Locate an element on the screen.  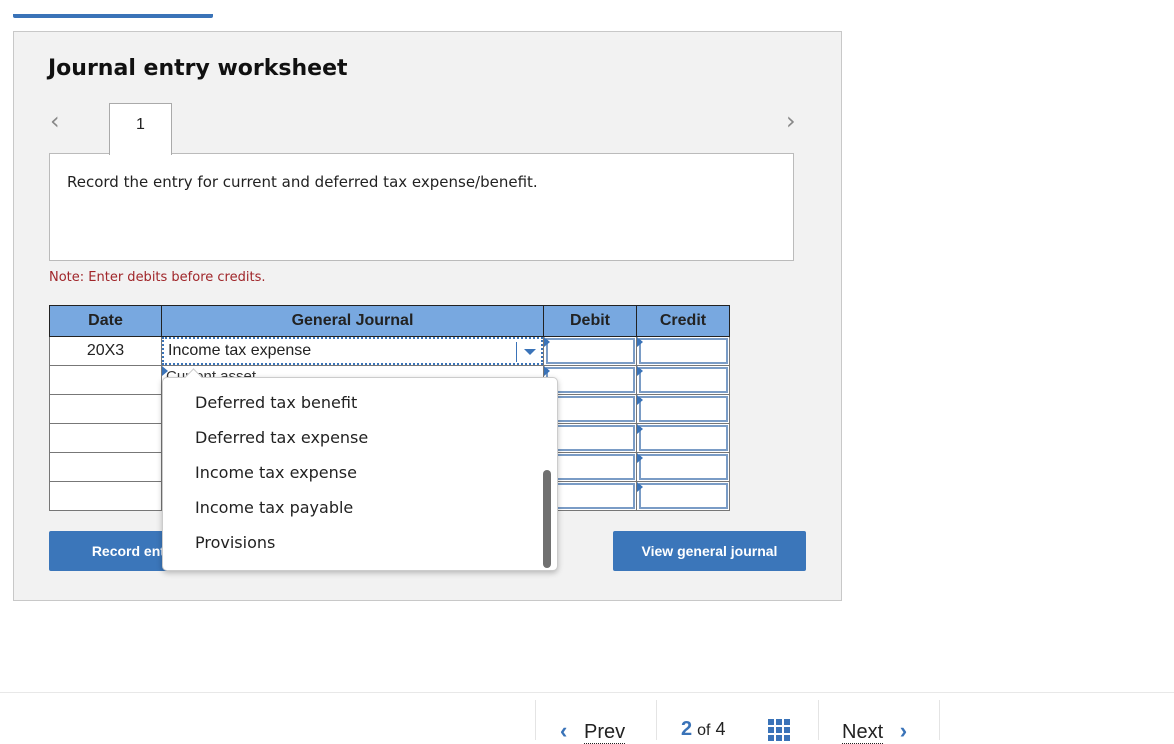
dropdown-option: Deferred tax expense is located at coordinates (281, 437).